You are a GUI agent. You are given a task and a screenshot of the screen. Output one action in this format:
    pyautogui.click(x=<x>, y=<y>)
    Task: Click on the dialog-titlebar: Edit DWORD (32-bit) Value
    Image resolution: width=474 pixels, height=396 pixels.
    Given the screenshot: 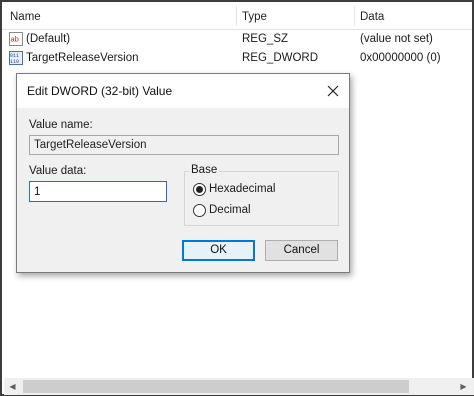 What is the action you would take?
    pyautogui.click(x=183, y=91)
    